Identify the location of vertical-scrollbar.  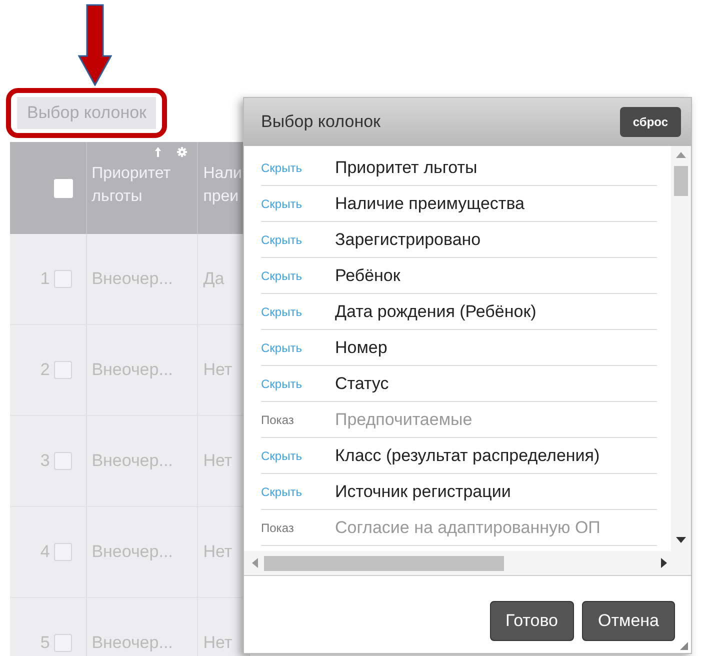
(681, 348).